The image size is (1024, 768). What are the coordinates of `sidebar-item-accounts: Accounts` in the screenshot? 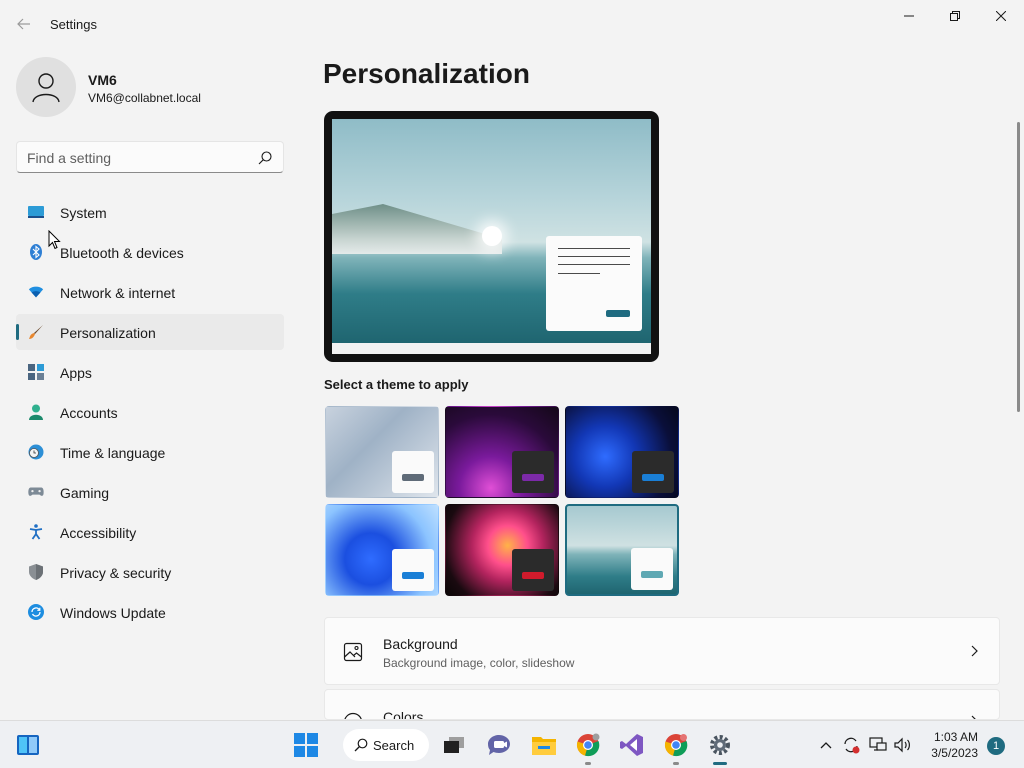 It's located at (150, 412).